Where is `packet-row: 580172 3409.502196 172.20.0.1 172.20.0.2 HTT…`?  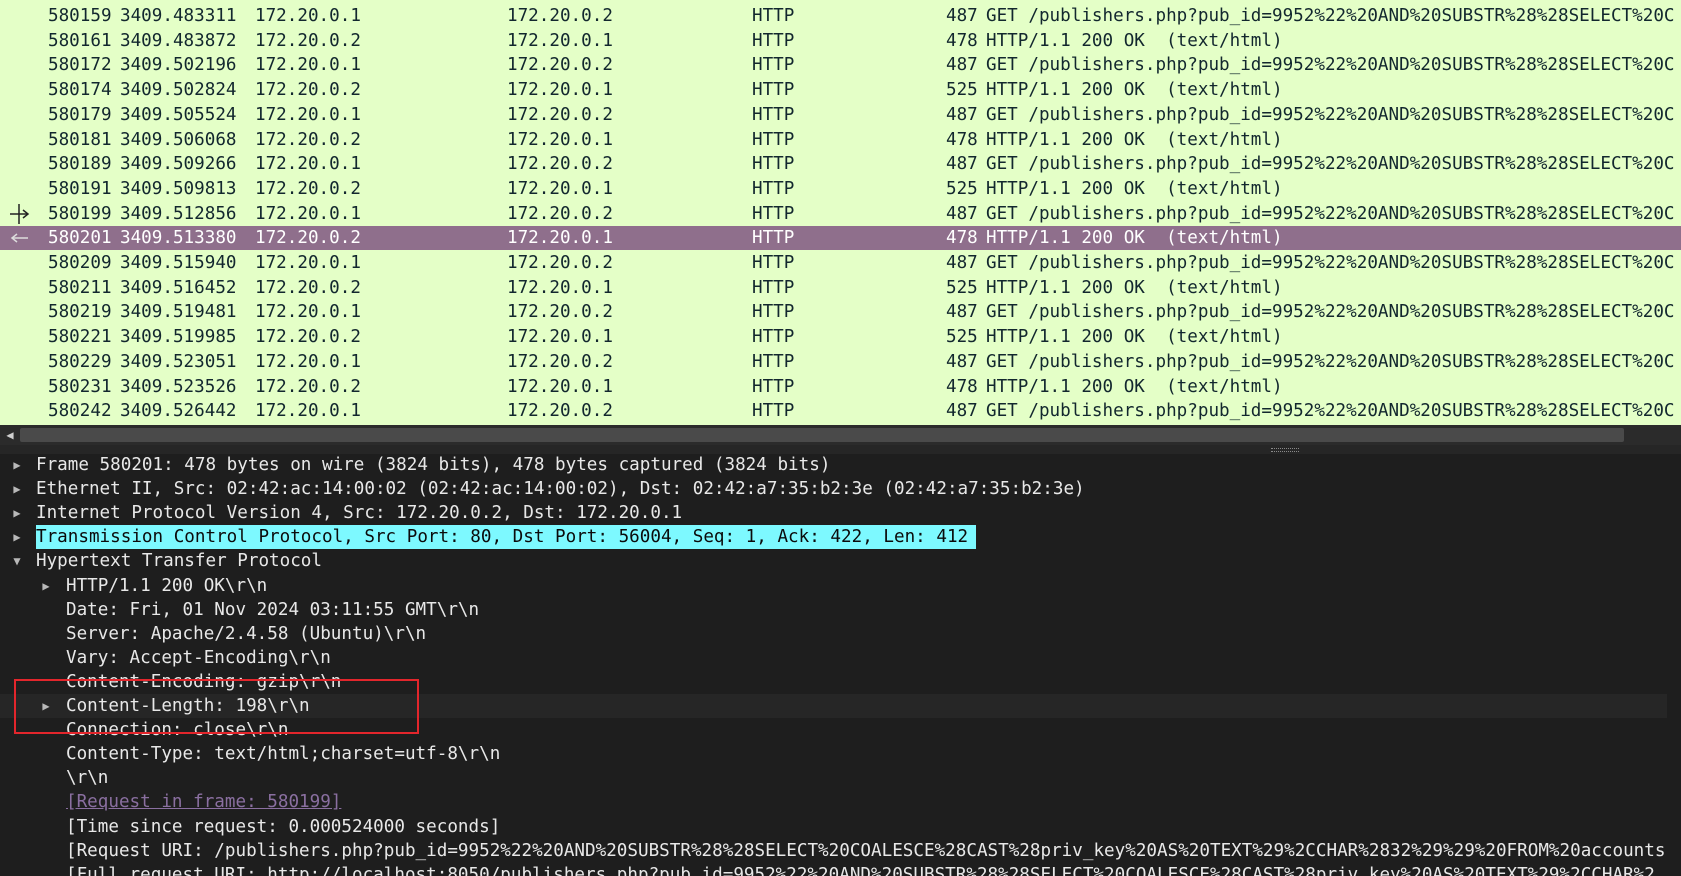 packet-row: 580172 3409.502196 172.20.0.1 172.20.0.2 HTT… is located at coordinates (840, 65).